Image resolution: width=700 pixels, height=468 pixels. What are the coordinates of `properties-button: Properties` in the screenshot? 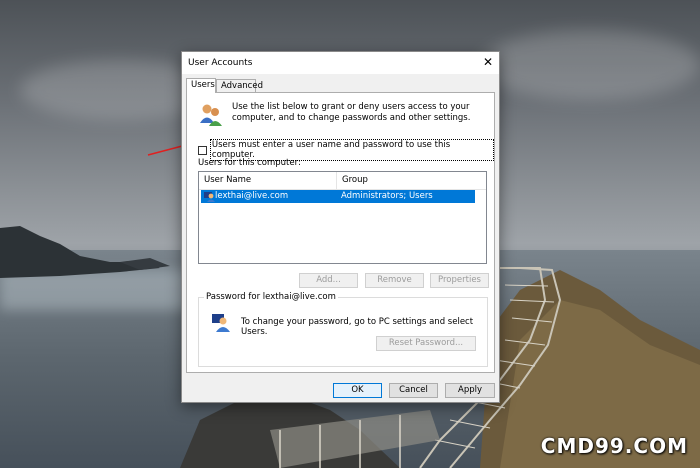 It's located at (459, 280).